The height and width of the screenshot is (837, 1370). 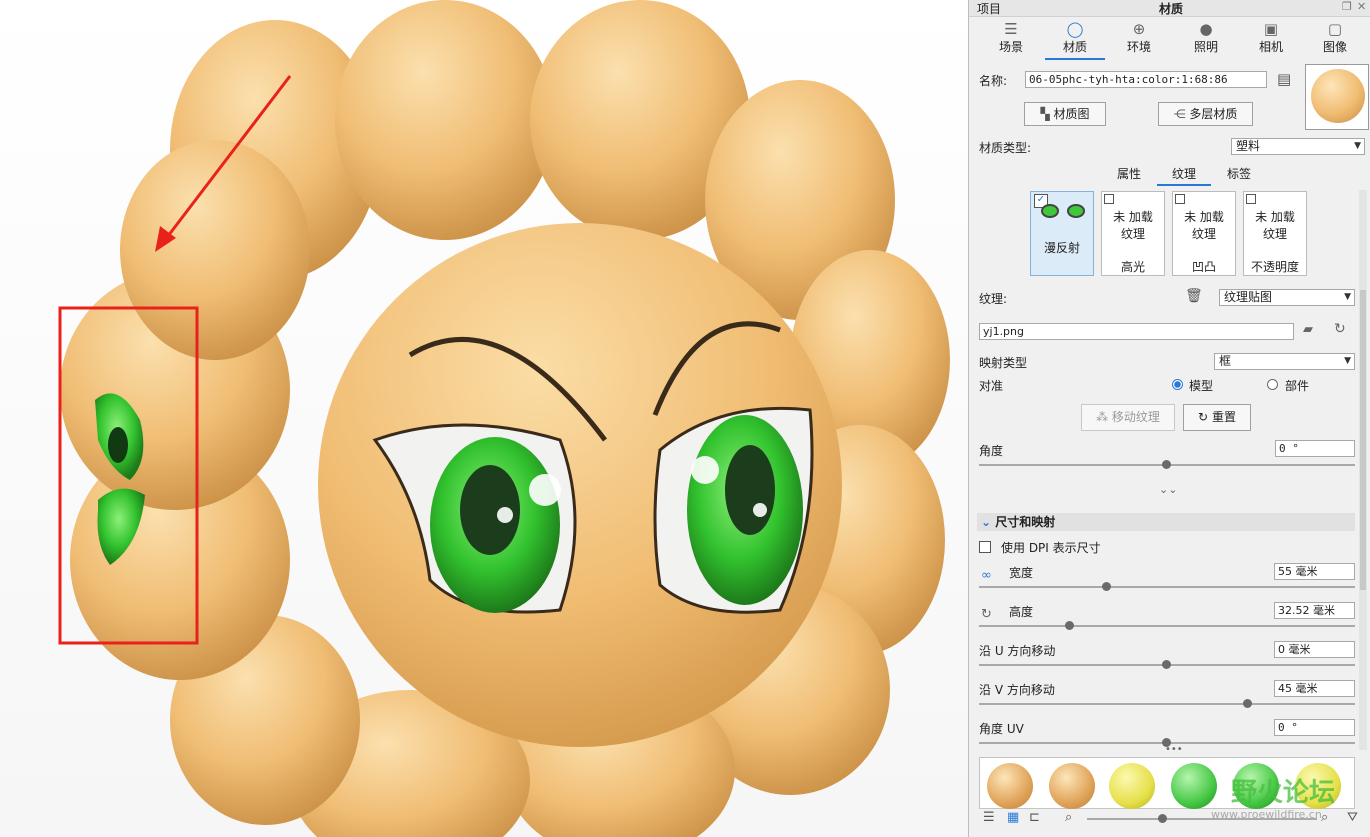 What do you see at coordinates (1347, 6) in the screenshot?
I see `restore-icon: ❐` at bounding box center [1347, 6].